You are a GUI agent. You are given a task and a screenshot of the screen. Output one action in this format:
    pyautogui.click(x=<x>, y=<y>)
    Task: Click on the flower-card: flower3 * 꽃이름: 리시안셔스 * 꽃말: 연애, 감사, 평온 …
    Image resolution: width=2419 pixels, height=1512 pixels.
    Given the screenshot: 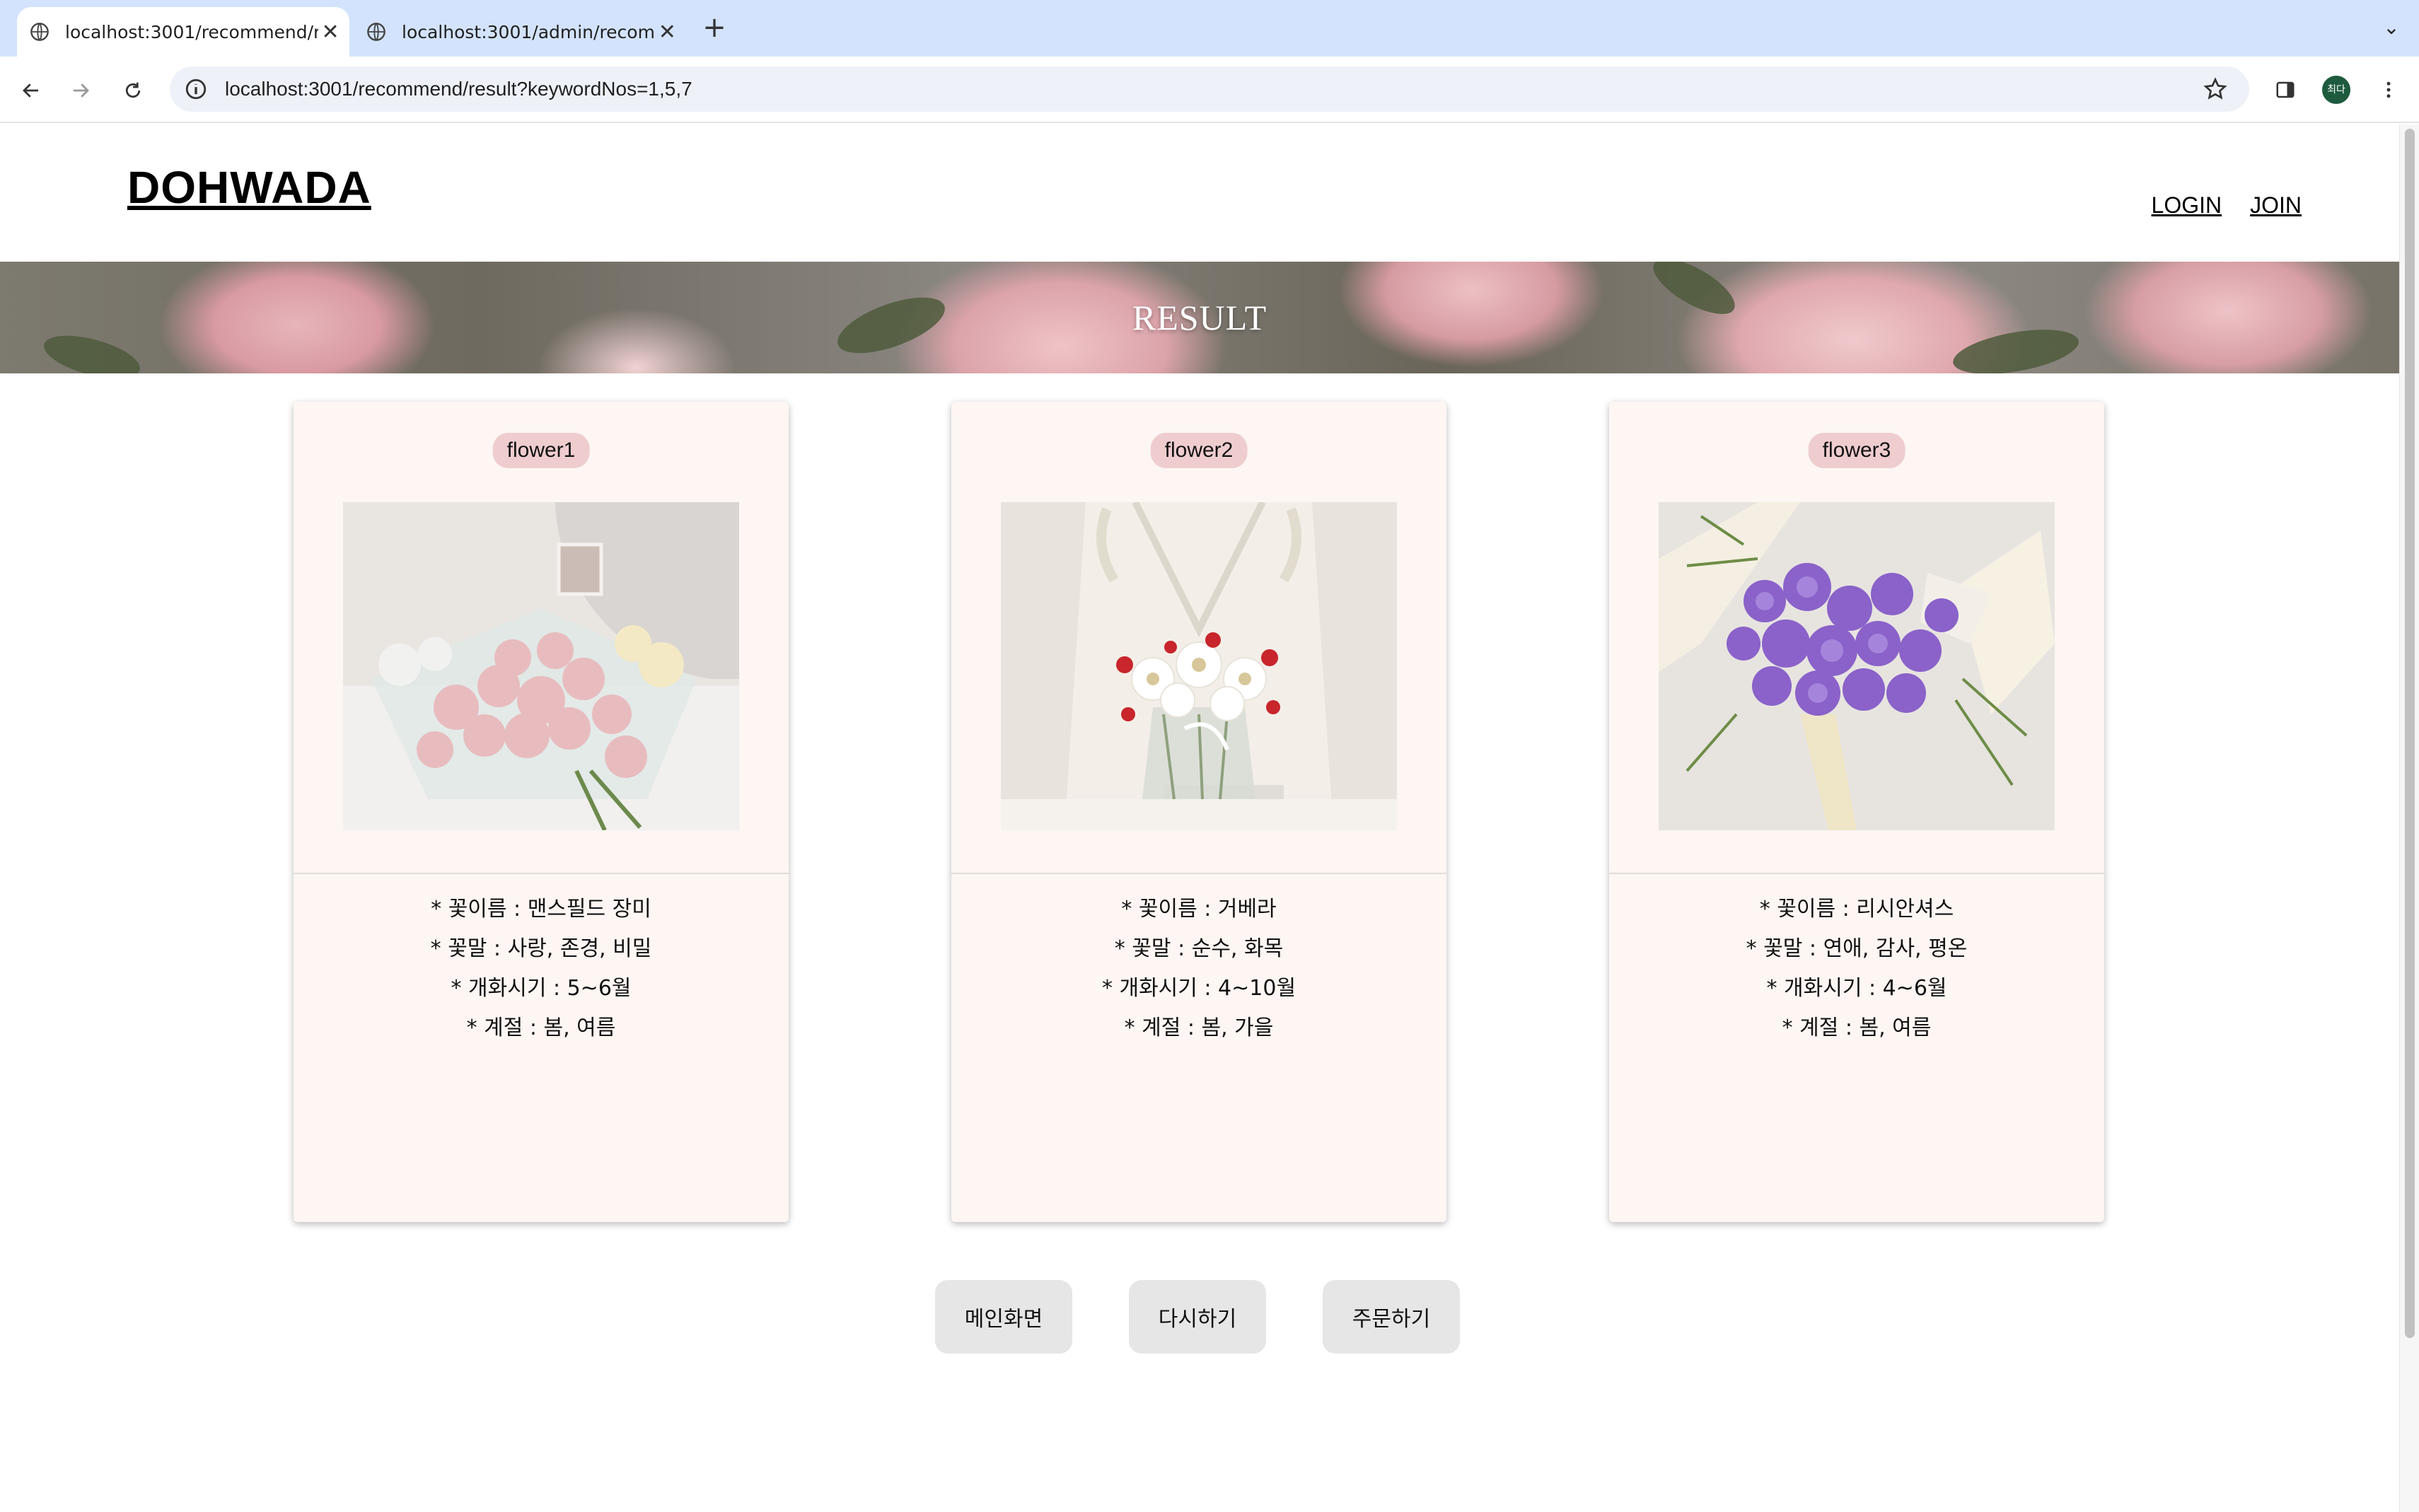 What is the action you would take?
    pyautogui.click(x=1857, y=812)
    